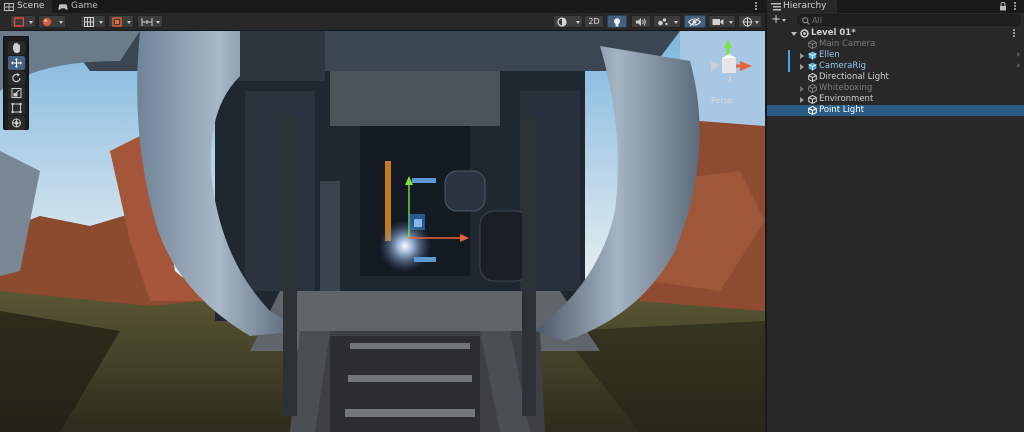  Describe the element at coordinates (9, 7) in the screenshot. I see `scene-grid-icon` at that location.